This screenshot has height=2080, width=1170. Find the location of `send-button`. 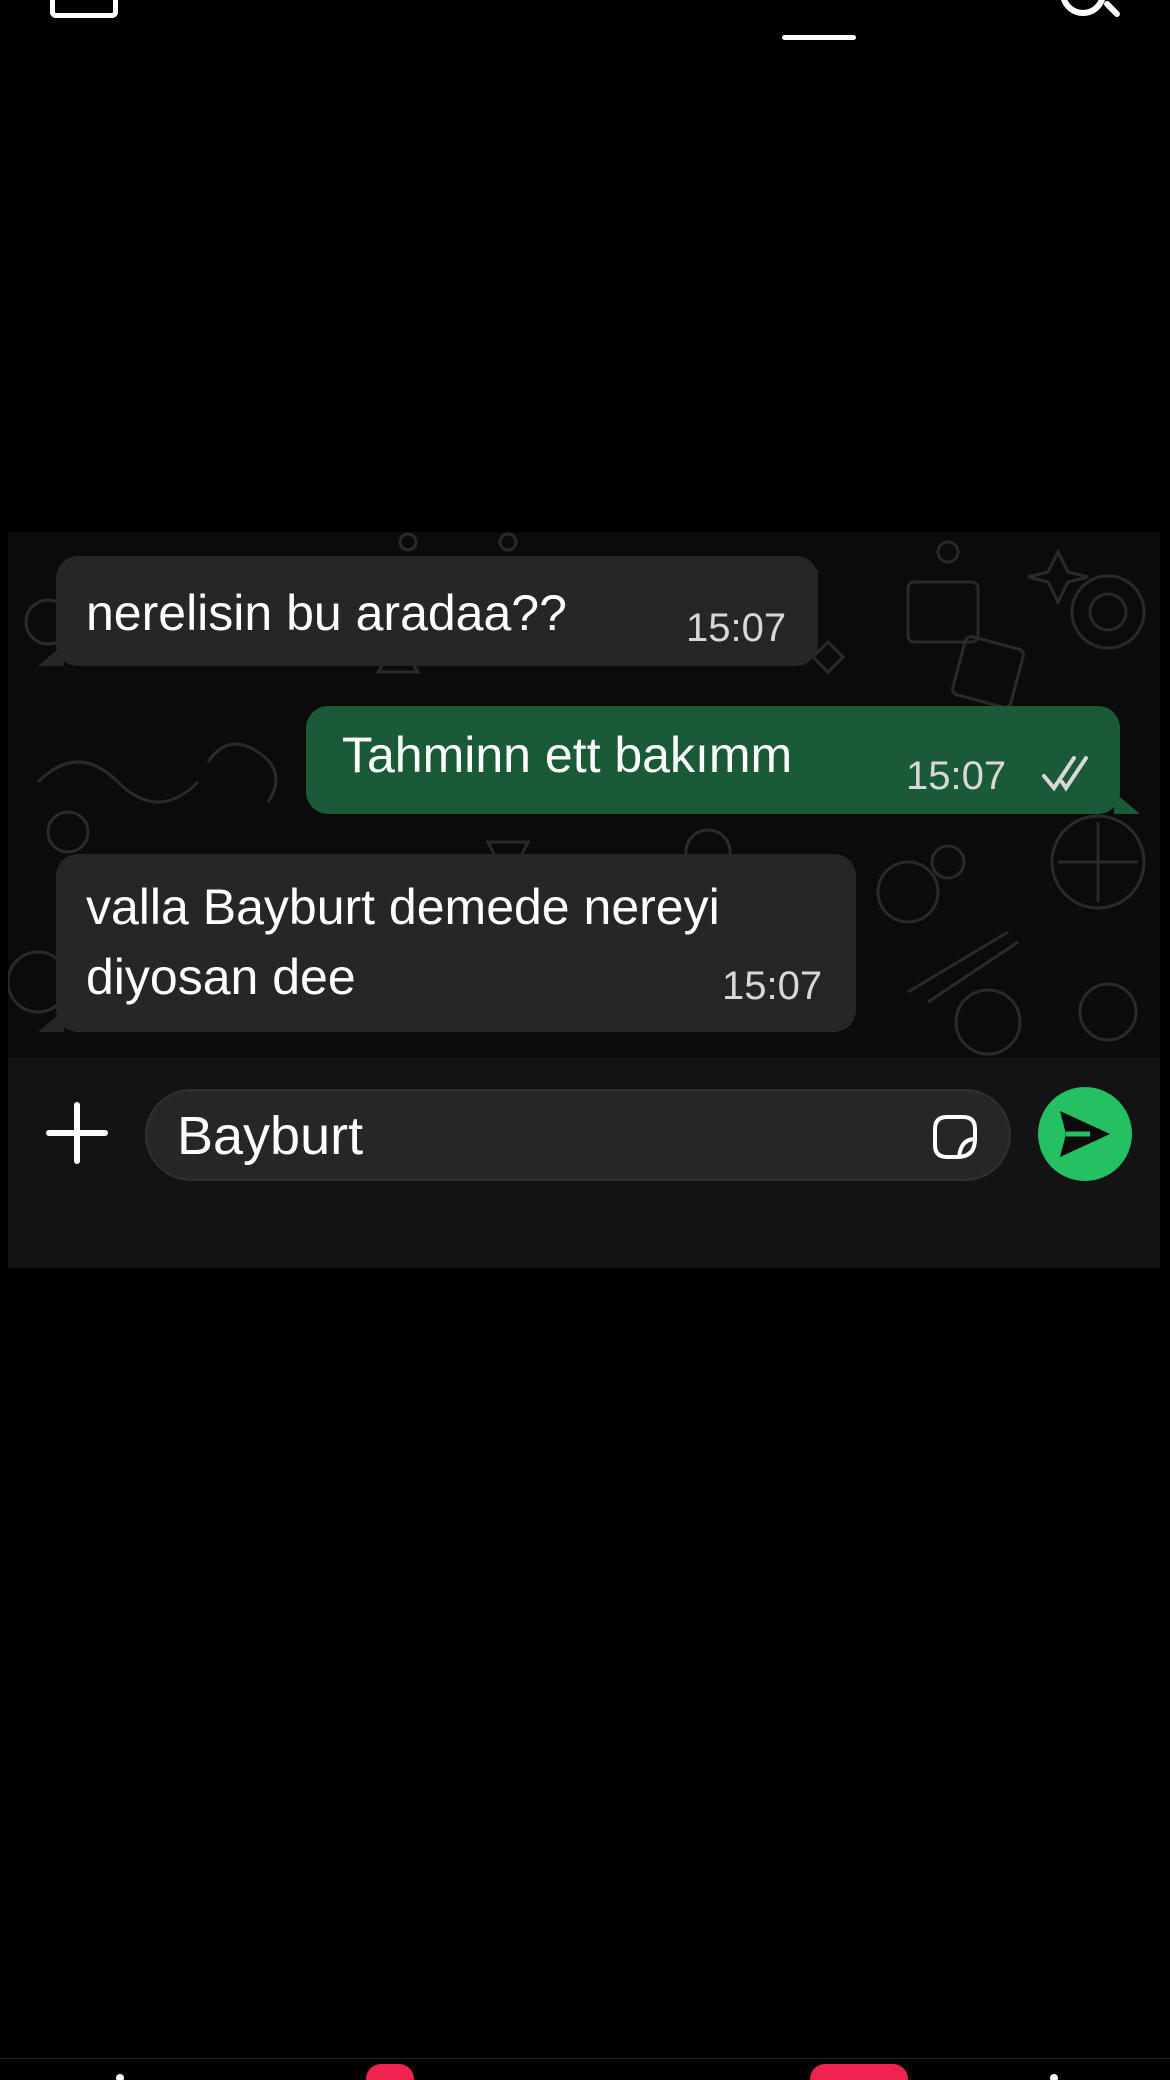

send-button is located at coordinates (1085, 1134).